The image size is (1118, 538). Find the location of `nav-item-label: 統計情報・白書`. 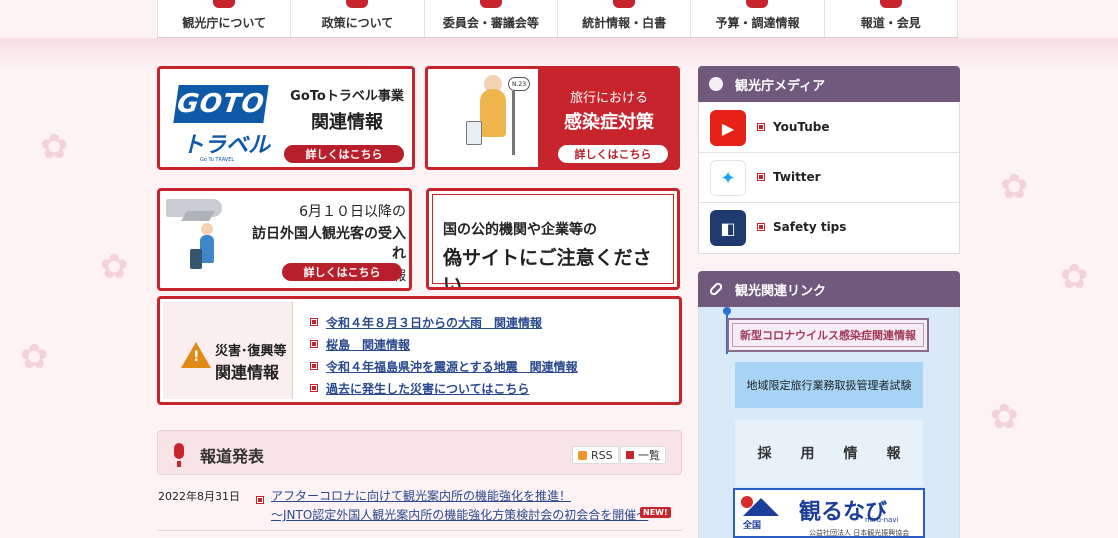

nav-item-label: 統計情報・白書 is located at coordinates (624, 23).